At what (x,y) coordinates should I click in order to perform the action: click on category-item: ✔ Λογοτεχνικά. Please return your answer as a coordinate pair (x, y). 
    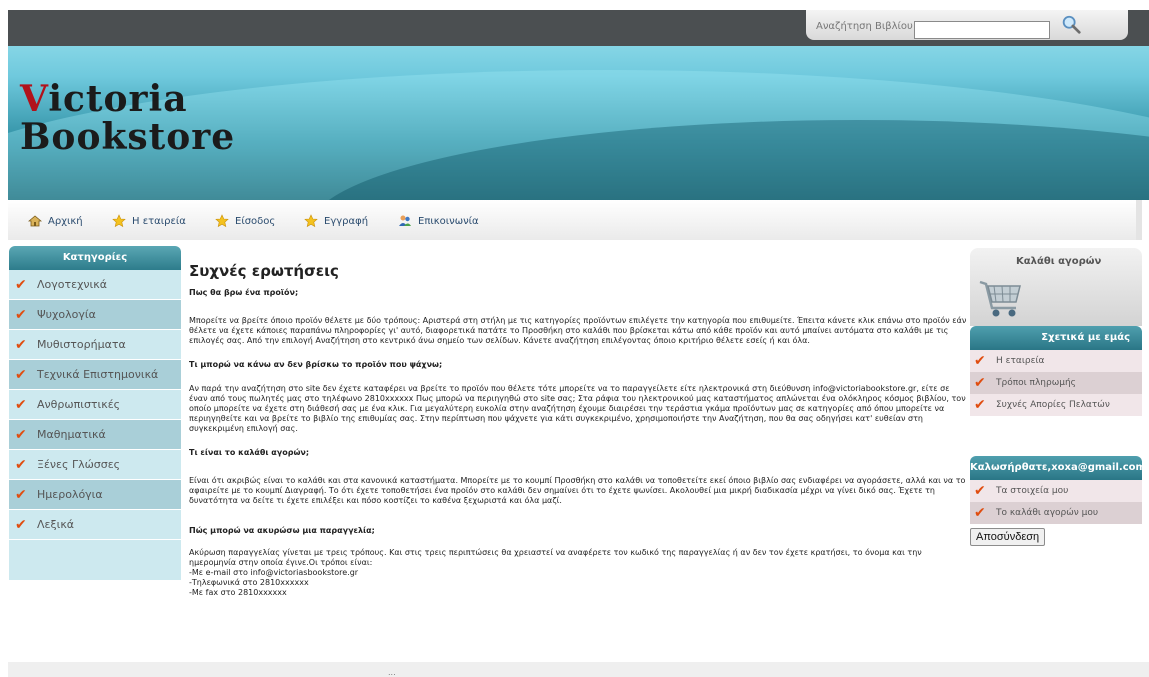
    Looking at the image, I should click on (95, 285).